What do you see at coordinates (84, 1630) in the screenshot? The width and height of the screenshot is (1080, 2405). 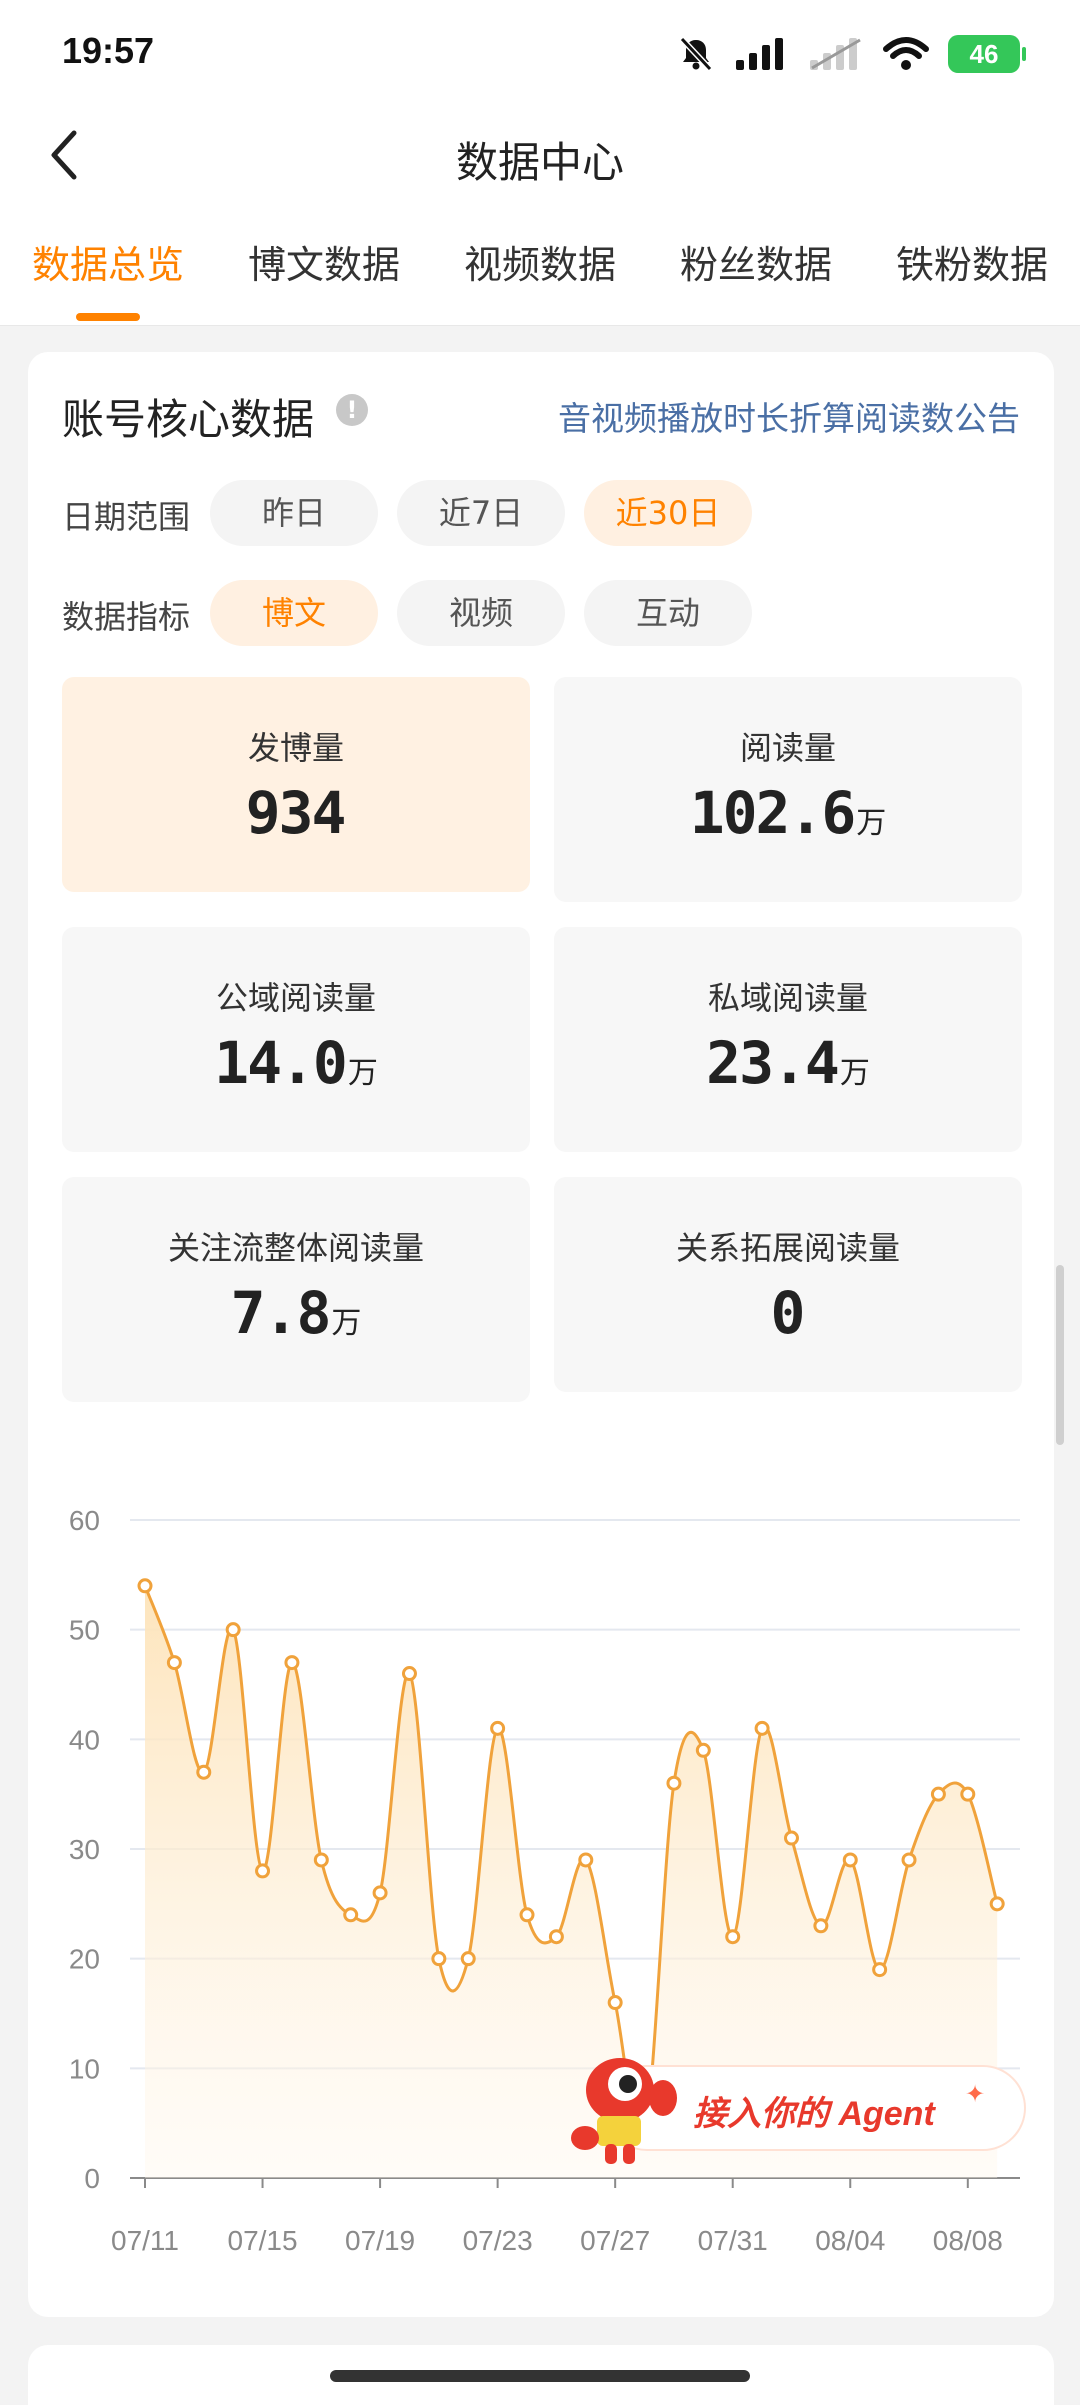 I see `y-tick-label: 50` at bounding box center [84, 1630].